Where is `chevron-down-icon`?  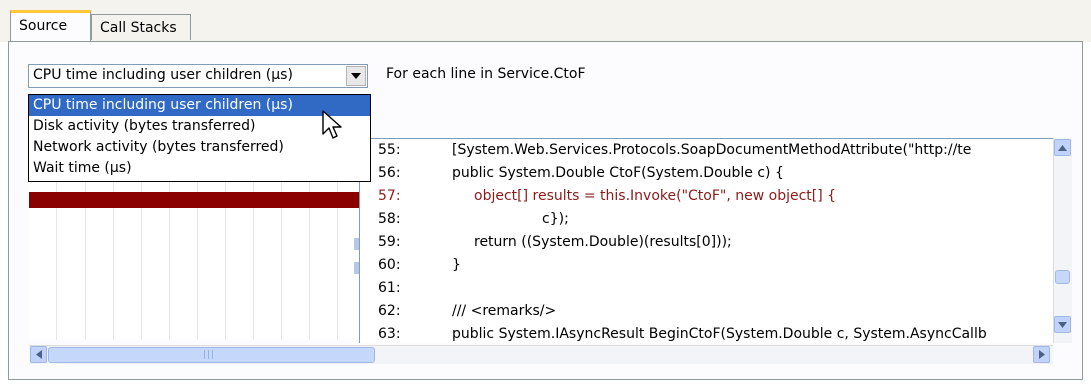
chevron-down-icon is located at coordinates (356, 76).